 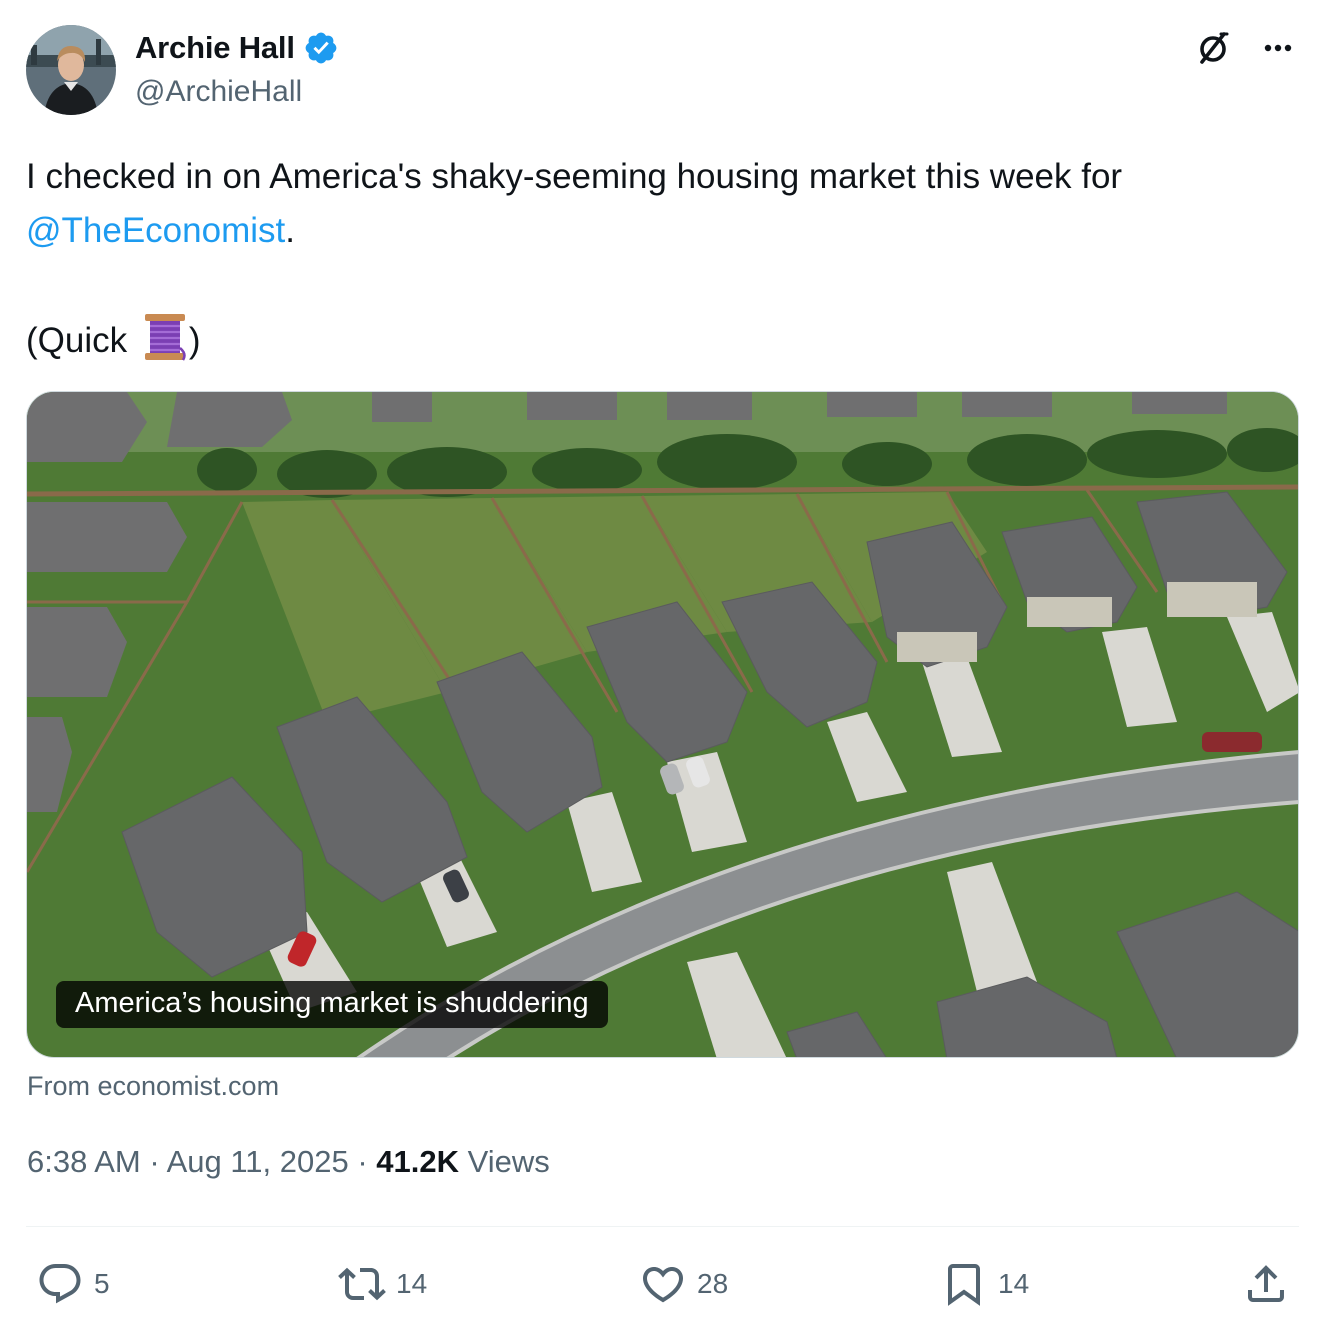 I want to click on profile-photo, so click(x=71, y=70).